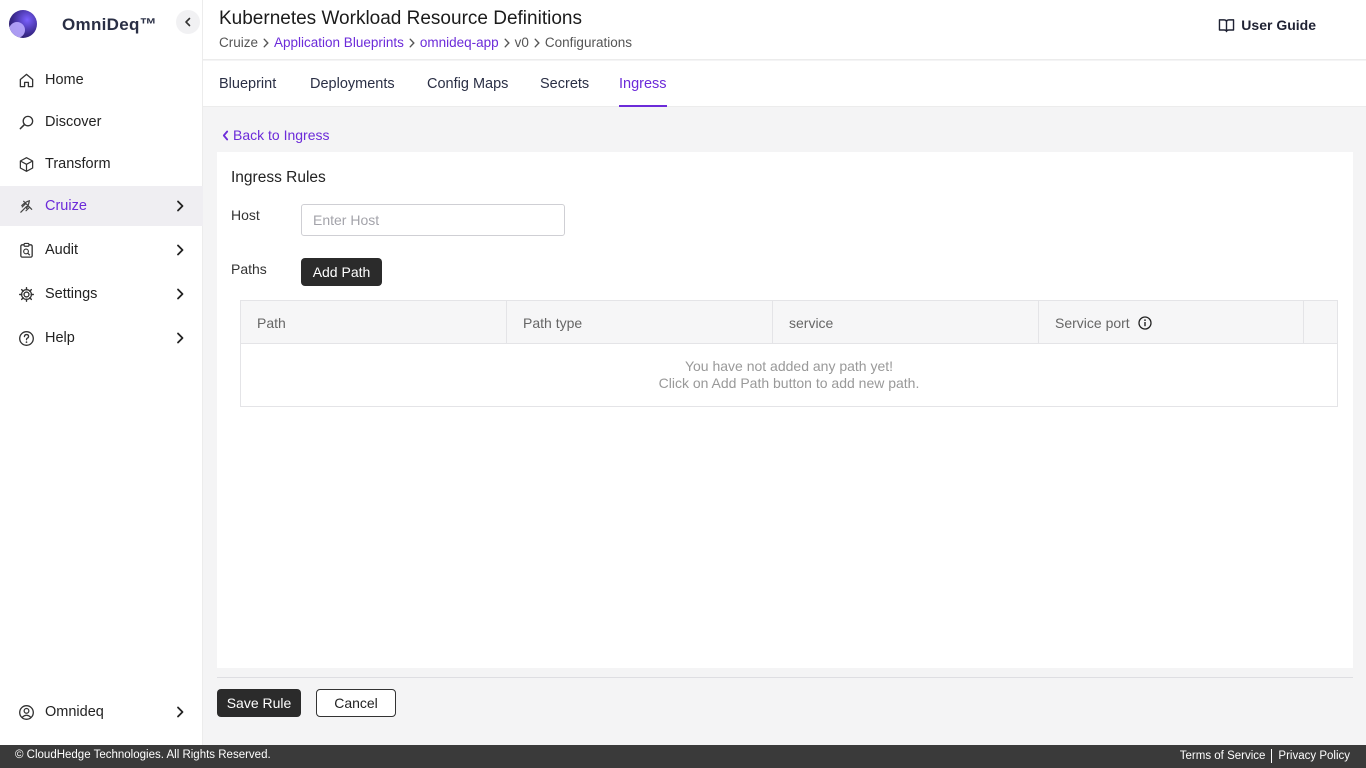  What do you see at coordinates (62, 250) in the screenshot?
I see `sidebar-item-label: Audit` at bounding box center [62, 250].